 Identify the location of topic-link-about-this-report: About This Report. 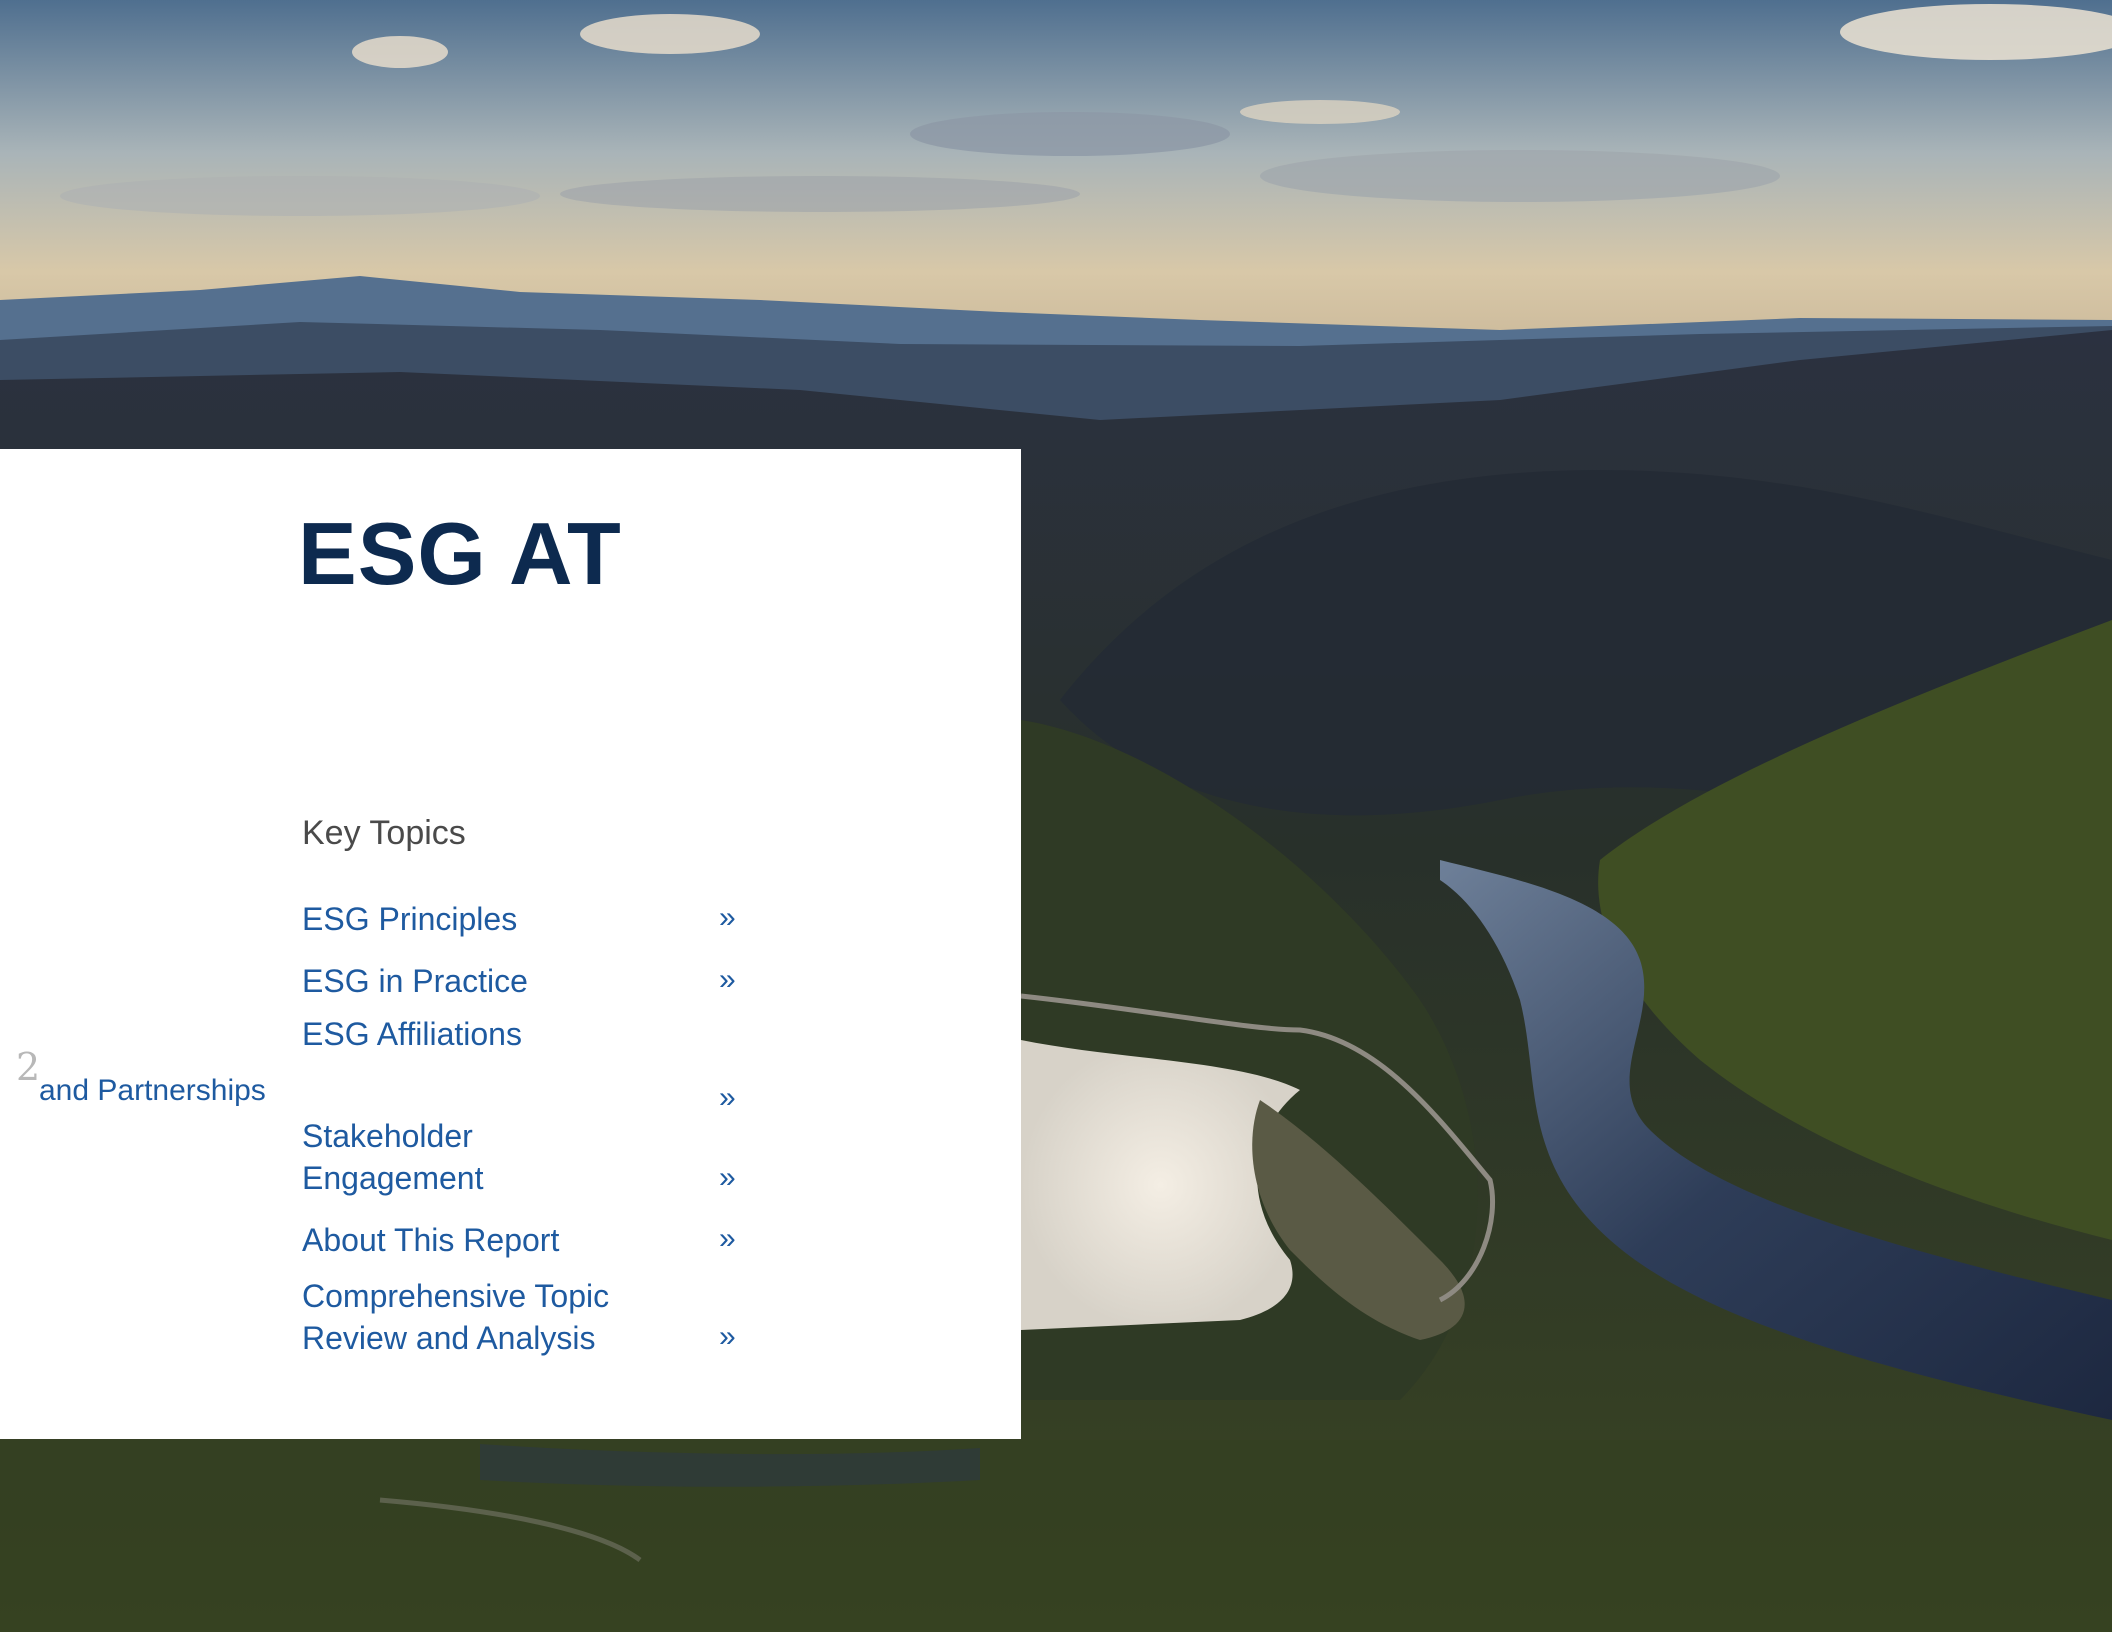
(430, 1240).